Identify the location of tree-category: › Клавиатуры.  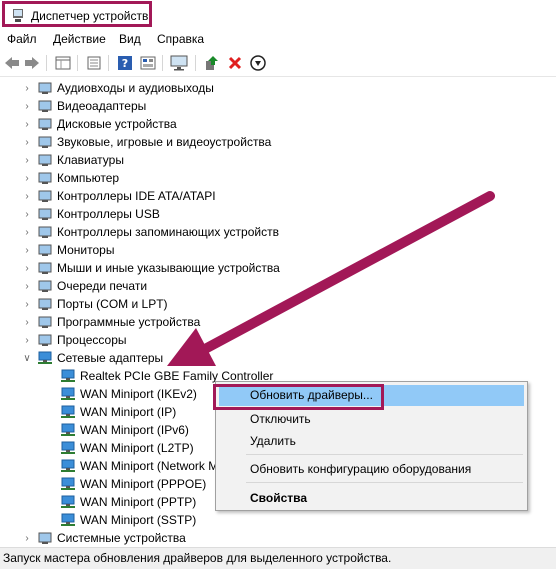
(73, 160).